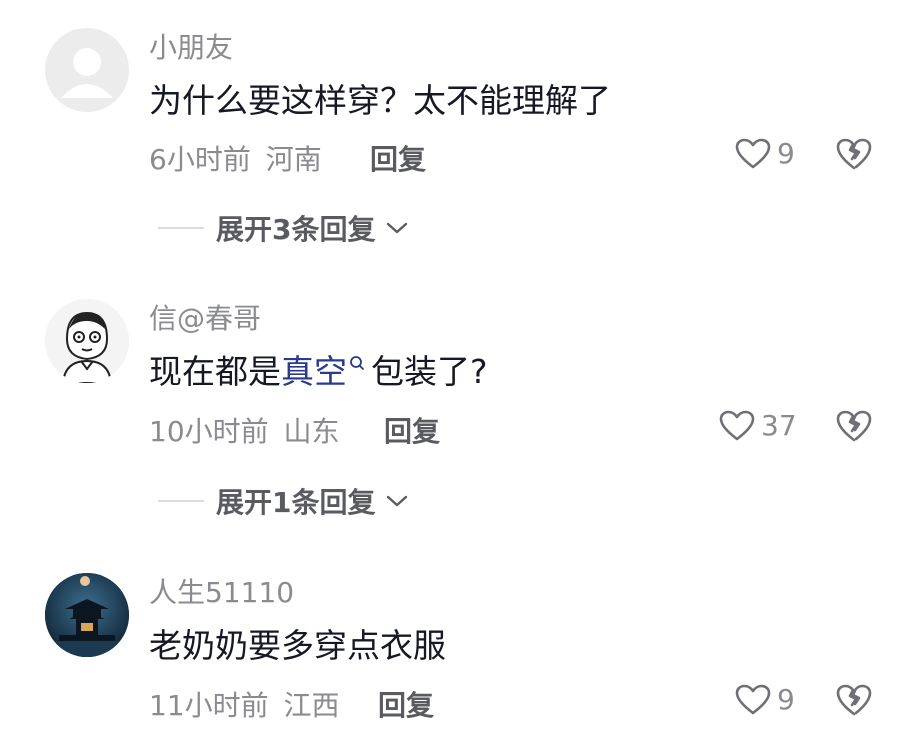 The height and width of the screenshot is (746, 922). I want to click on comment-text: 为什么要这样穿？太不能理解了, so click(380, 100).